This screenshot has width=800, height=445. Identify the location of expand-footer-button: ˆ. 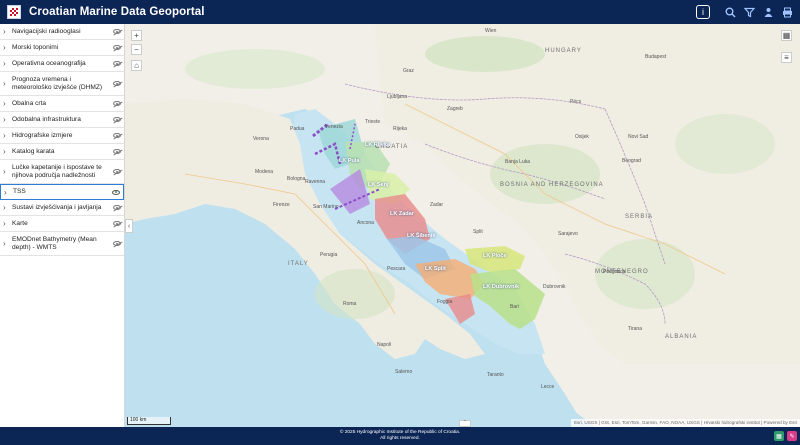
(465, 423).